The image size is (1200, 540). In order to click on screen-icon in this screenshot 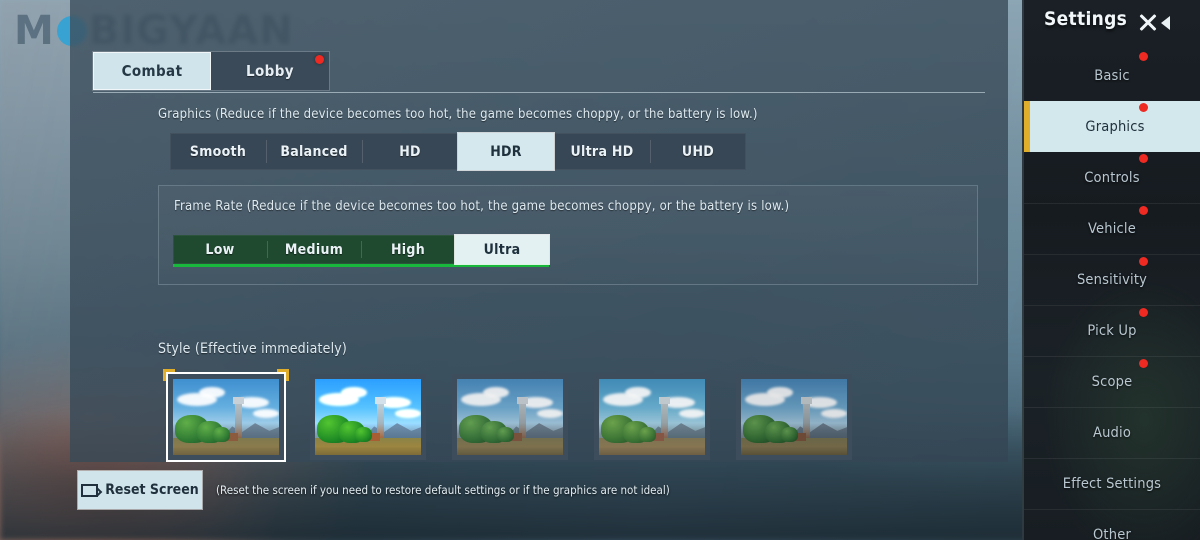, I will do `click(90, 490)`.